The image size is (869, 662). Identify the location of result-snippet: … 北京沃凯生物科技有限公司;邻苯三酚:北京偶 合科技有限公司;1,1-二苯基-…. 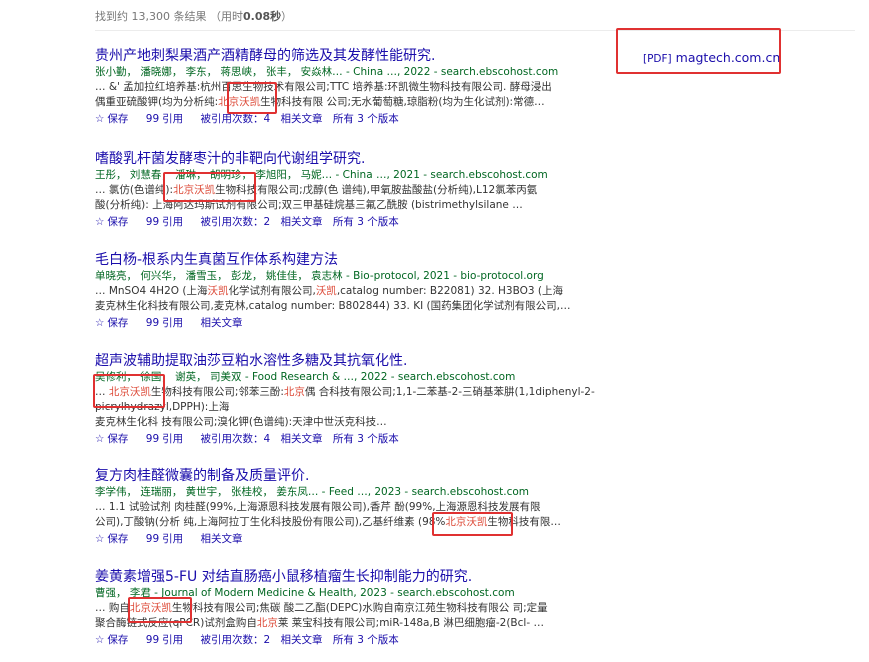
(345, 407).